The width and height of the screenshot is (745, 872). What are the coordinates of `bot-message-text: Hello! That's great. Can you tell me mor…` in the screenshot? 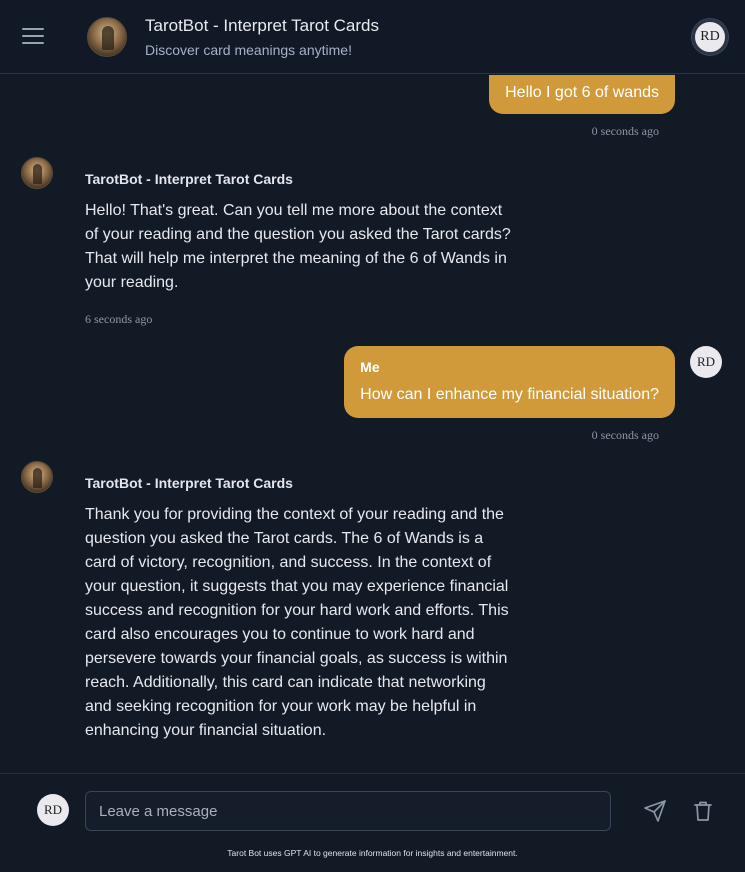 It's located at (298, 246).